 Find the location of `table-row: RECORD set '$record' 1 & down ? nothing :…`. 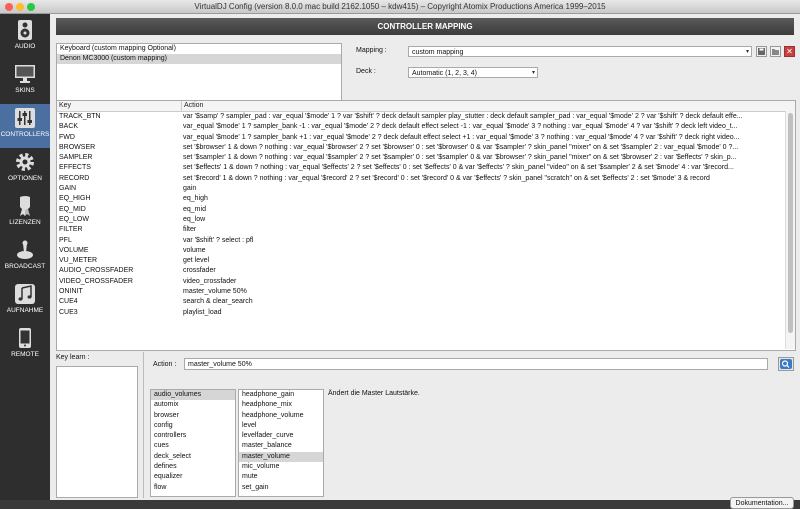

table-row: RECORD set '$record' 1 & down ? nothing :… is located at coordinates (426, 179).